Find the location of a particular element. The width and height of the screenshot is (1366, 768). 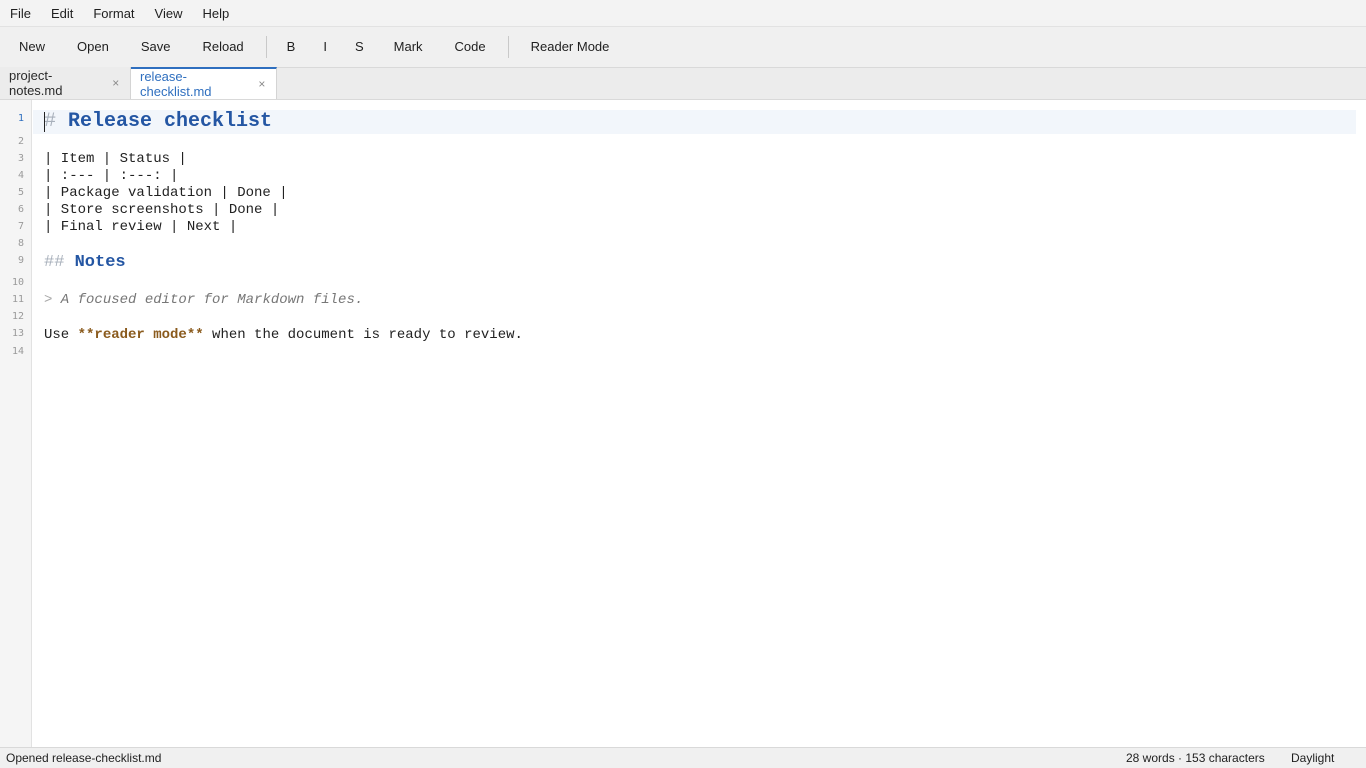

heading-marker: # is located at coordinates (50, 121).